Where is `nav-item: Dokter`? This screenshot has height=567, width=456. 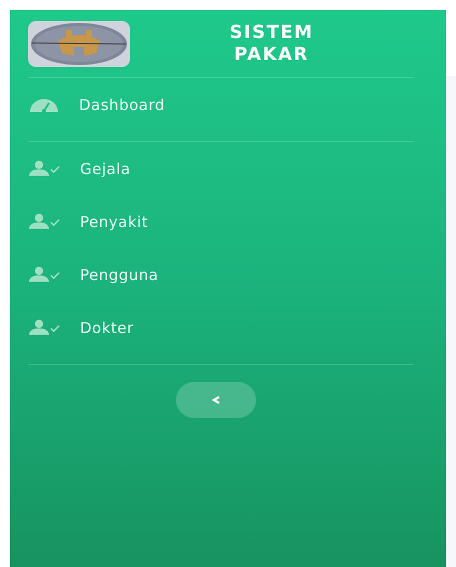 nav-item: Dokter is located at coordinates (220, 327).